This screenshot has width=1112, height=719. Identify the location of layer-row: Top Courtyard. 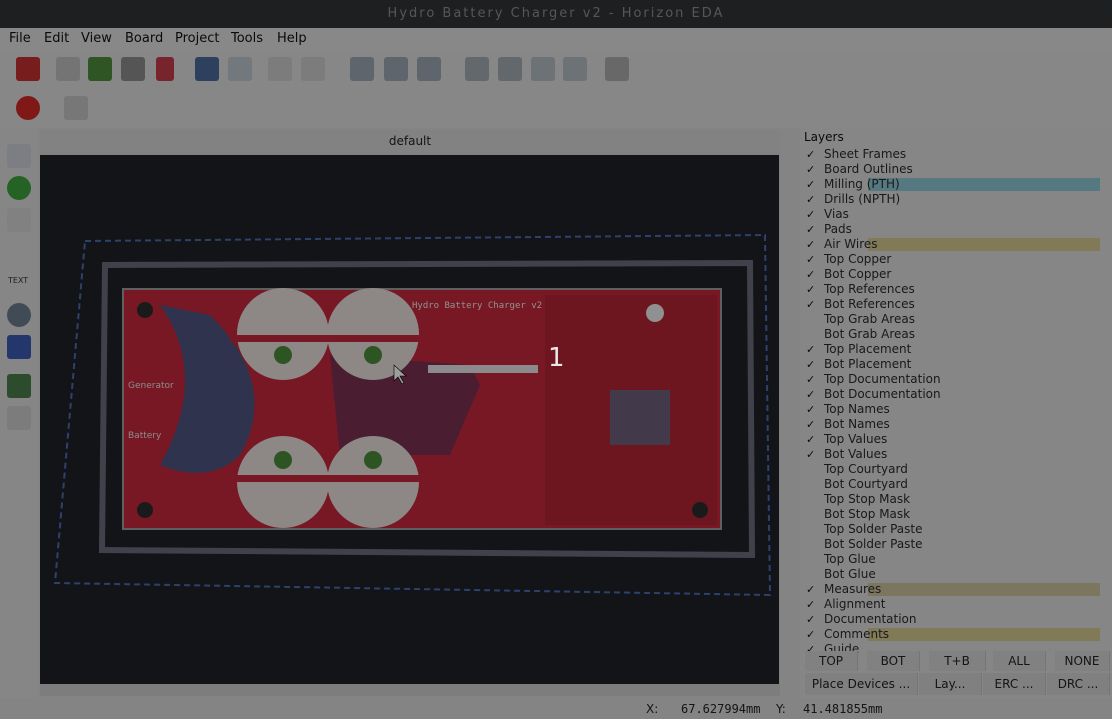
(950, 469).